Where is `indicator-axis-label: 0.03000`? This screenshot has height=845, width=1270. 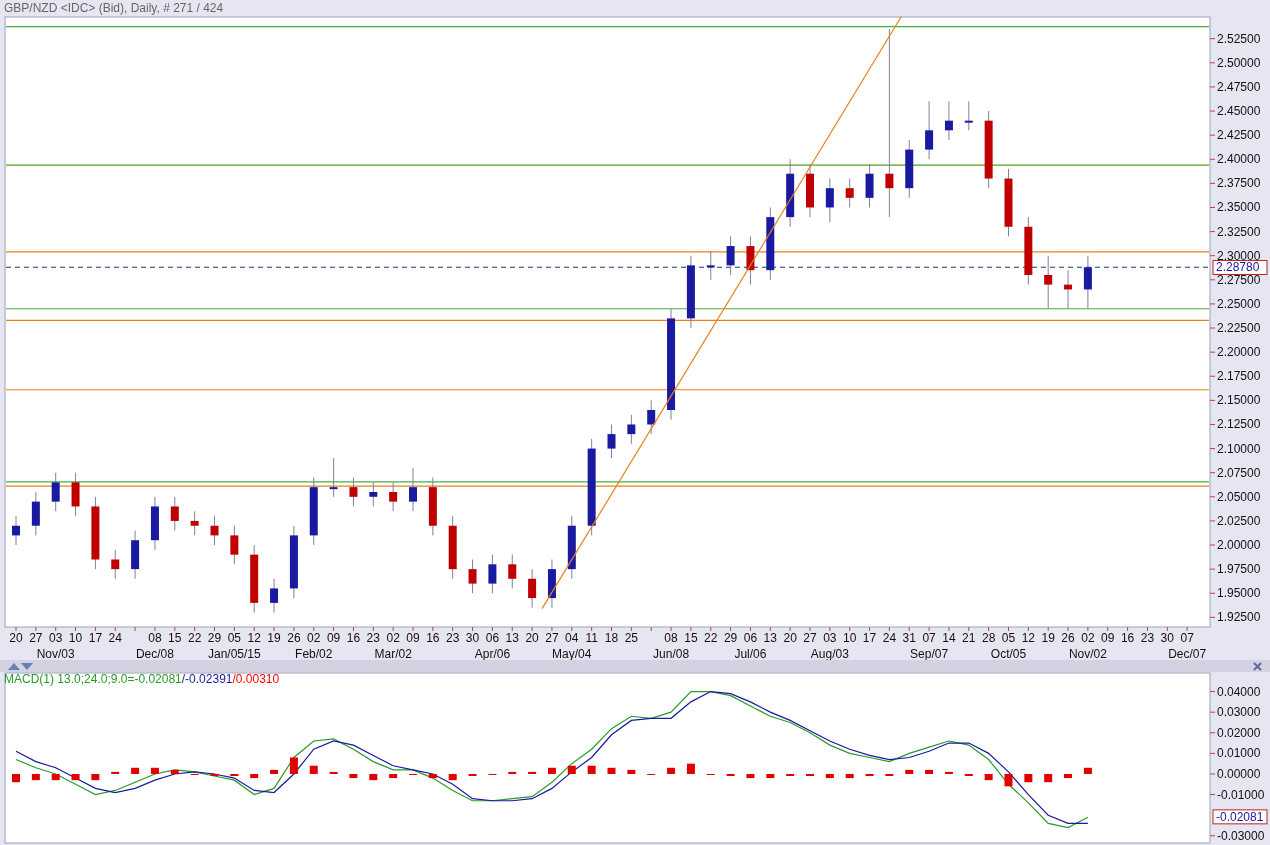
indicator-axis-label: 0.03000 is located at coordinates (1239, 712).